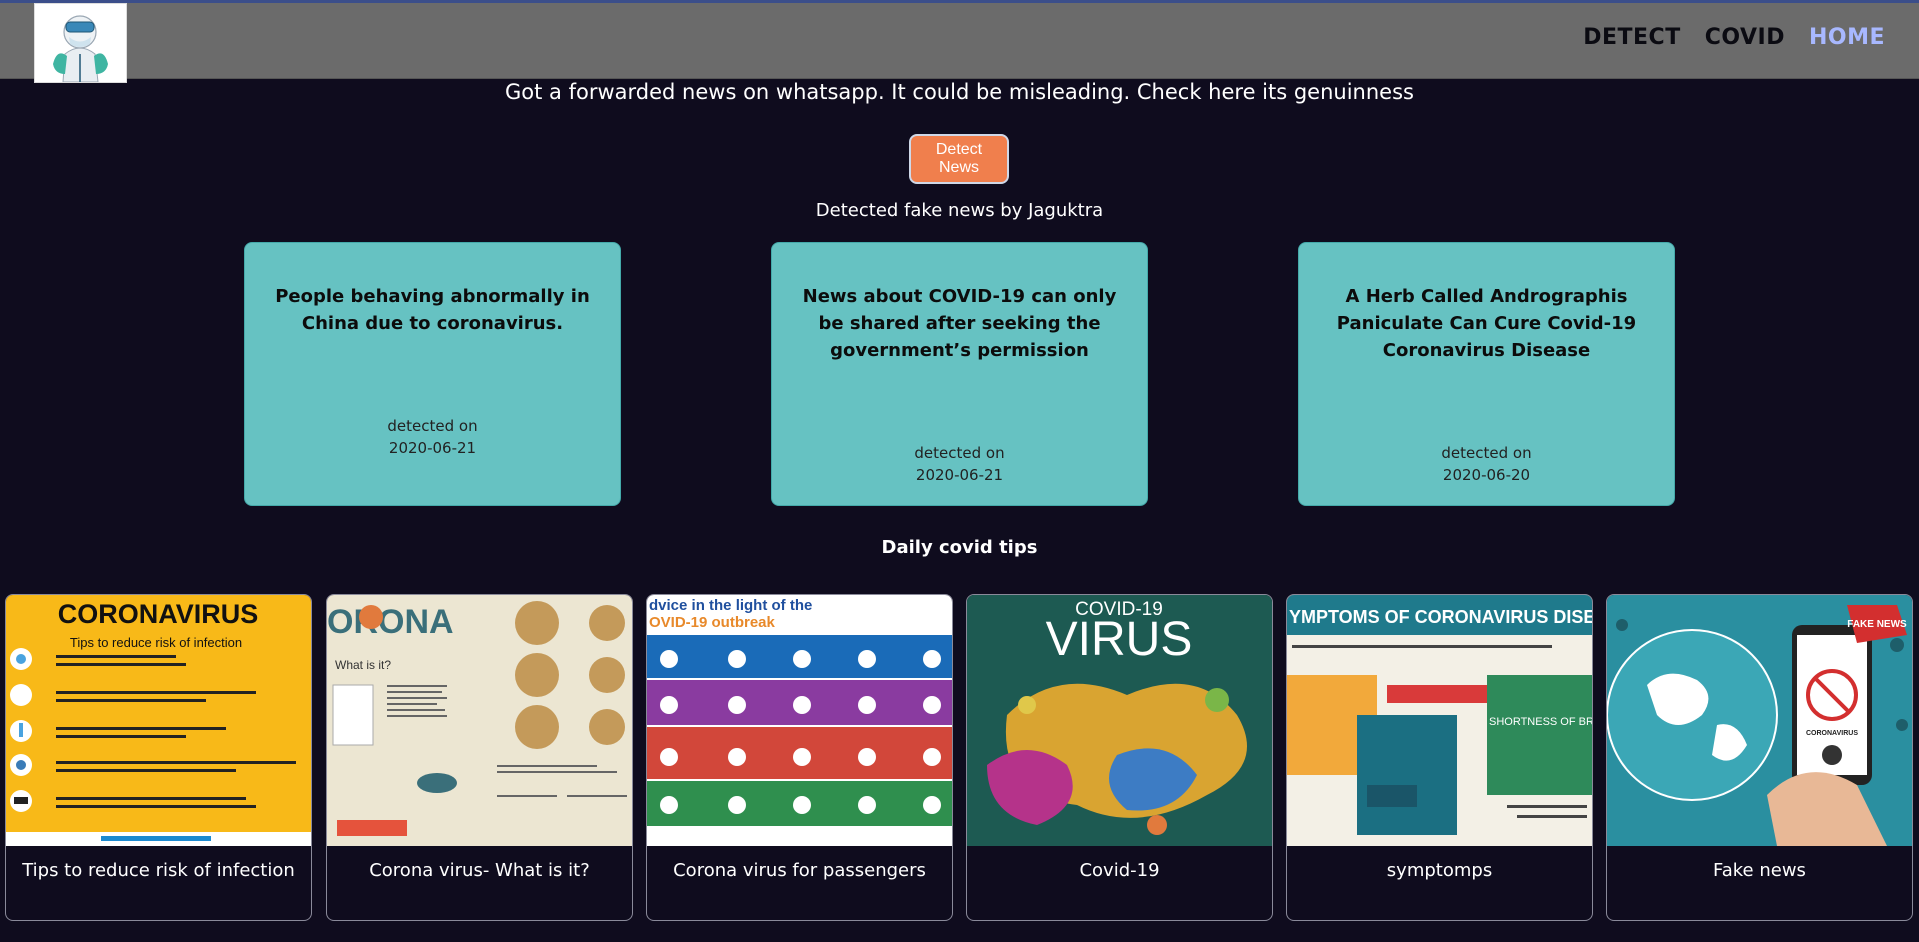 This screenshot has width=1919, height=942. Describe the element at coordinates (1877, 624) in the screenshot. I see `tip-image-heading: FAKE NEWS` at that location.